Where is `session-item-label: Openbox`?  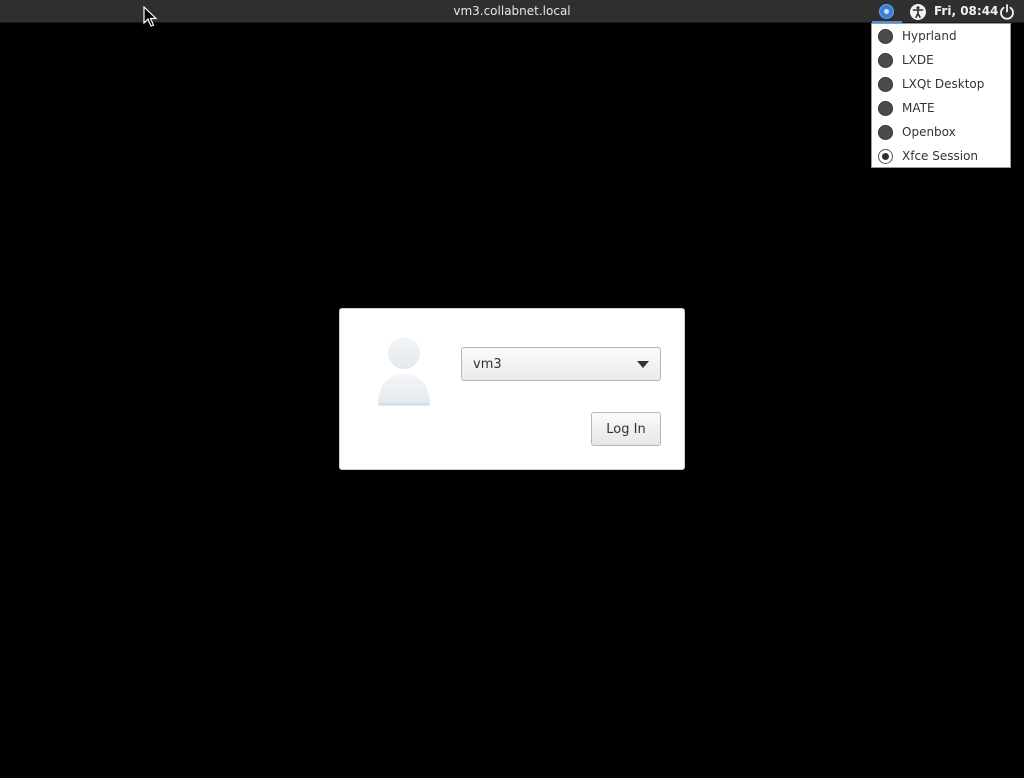 session-item-label: Openbox is located at coordinates (929, 132).